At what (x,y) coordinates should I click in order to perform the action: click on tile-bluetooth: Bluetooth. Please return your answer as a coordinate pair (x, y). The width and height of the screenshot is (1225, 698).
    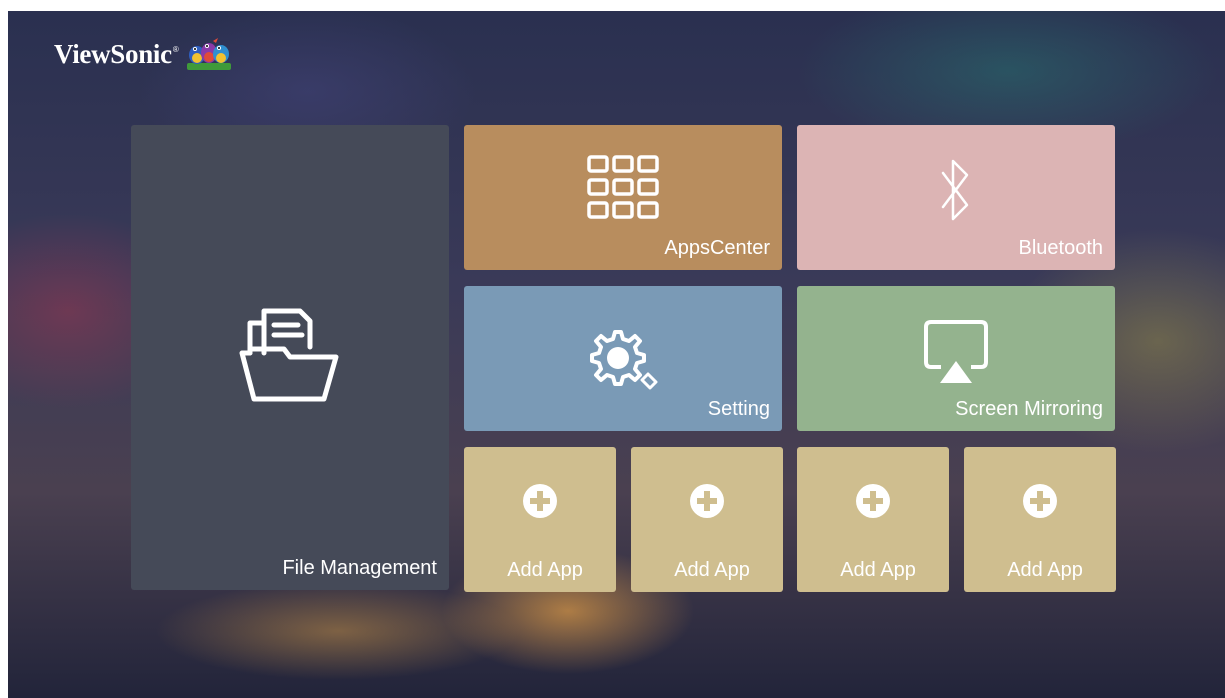
    Looking at the image, I should click on (956, 197).